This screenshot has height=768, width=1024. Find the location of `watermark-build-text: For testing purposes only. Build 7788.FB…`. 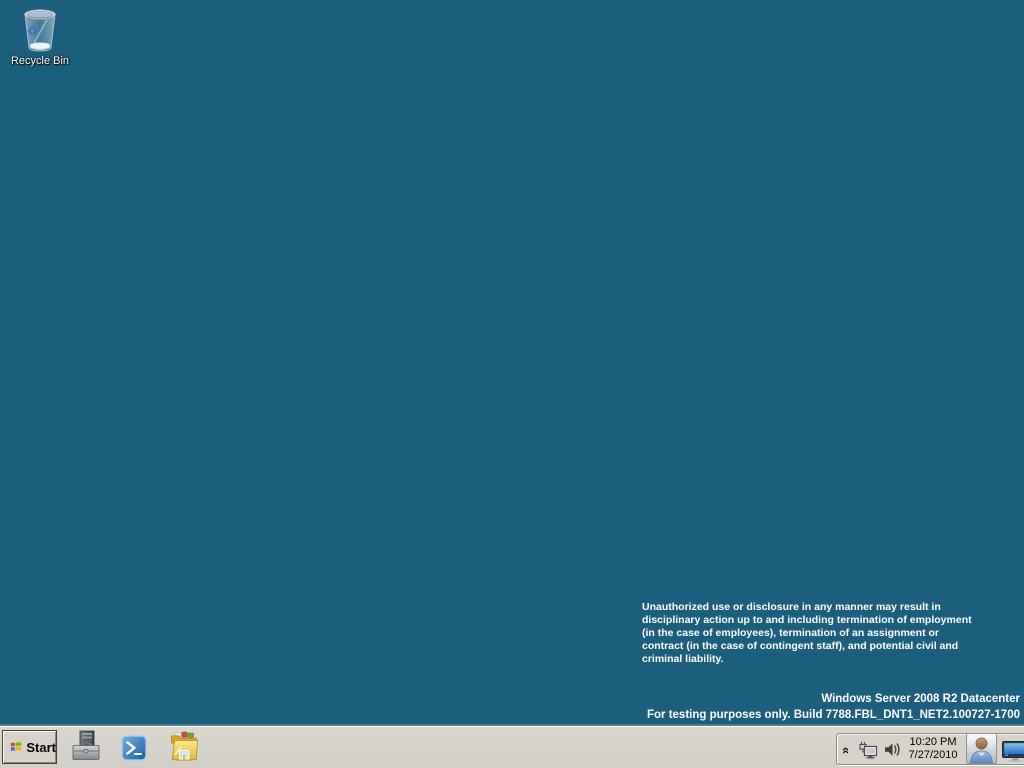

watermark-build-text: For testing purposes only. Build 7788.FB… is located at coordinates (833, 715).